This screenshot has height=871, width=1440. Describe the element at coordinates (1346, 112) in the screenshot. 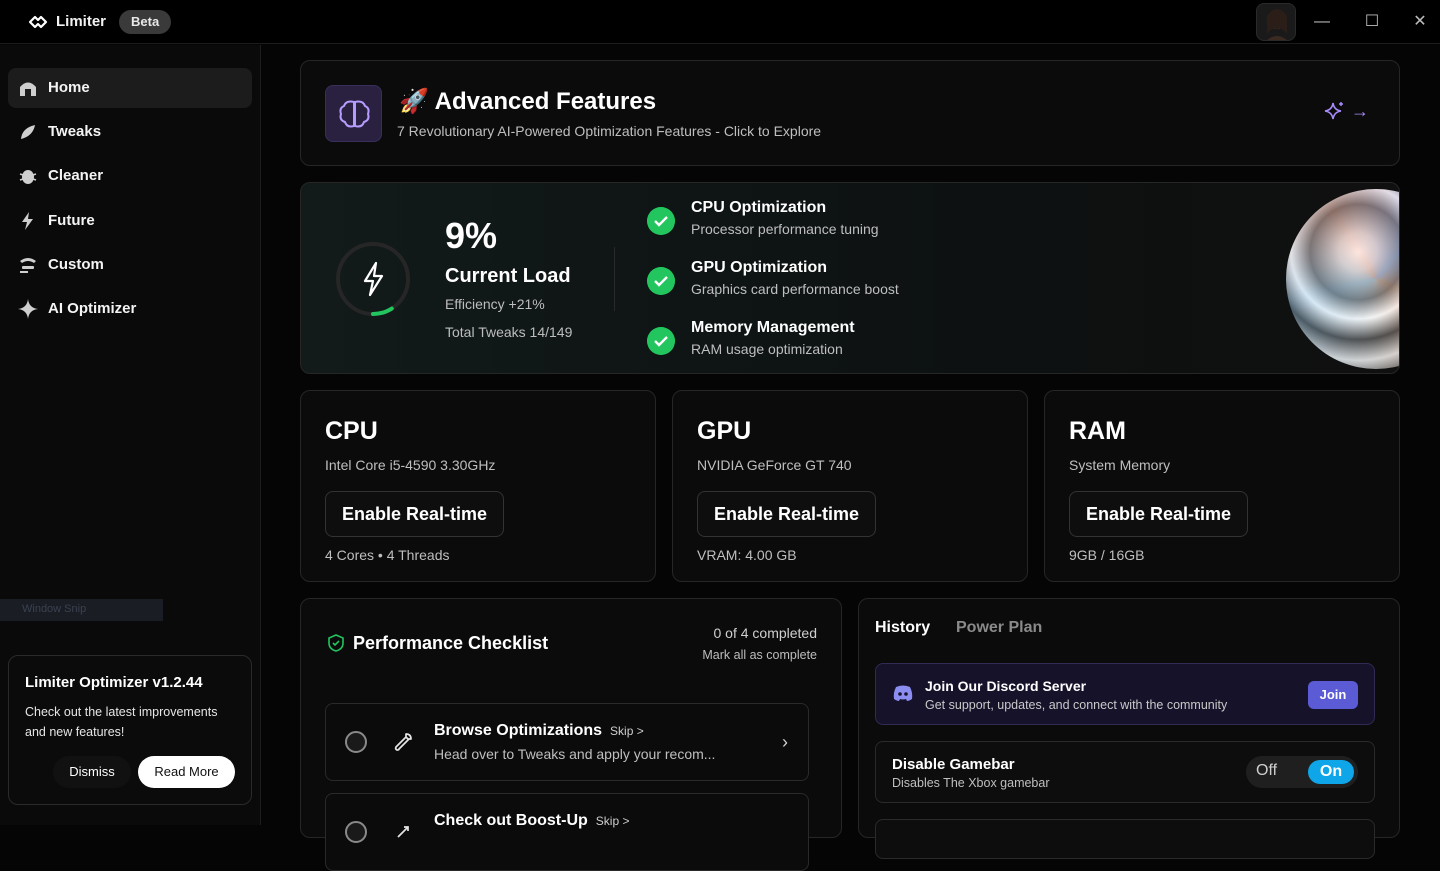

I see `explore-action: →` at that location.